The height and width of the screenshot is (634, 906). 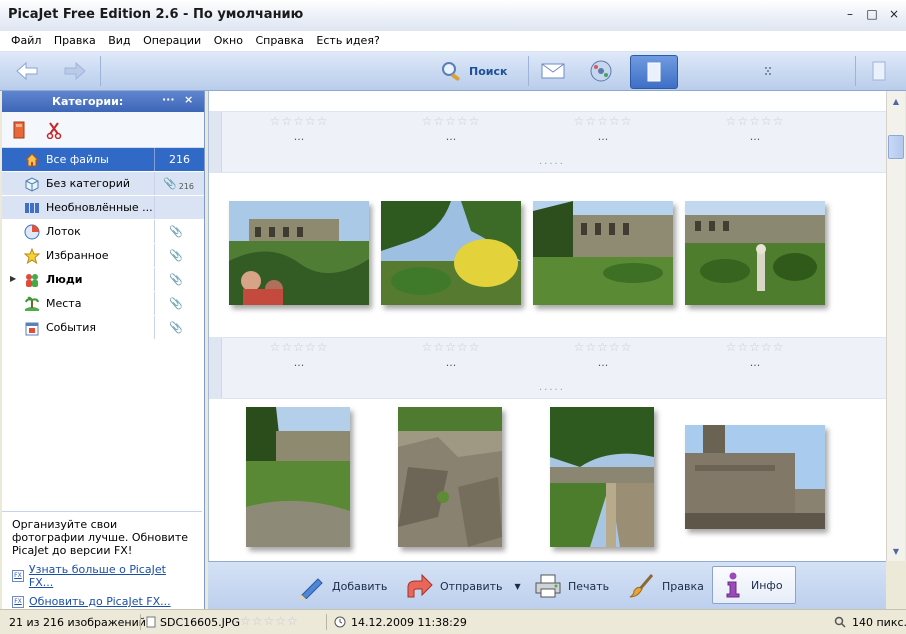 I want to click on send-arrow-icon, so click(x=420, y=585).